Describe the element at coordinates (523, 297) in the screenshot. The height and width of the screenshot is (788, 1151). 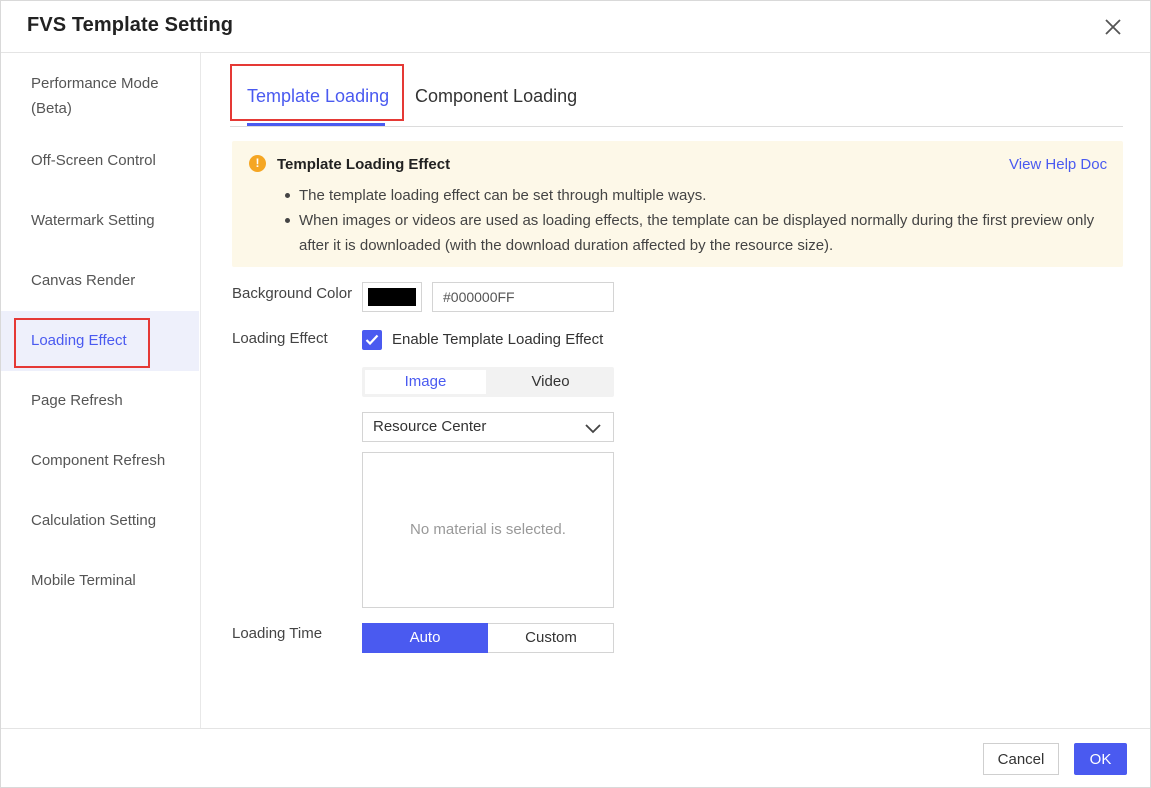
I see `color-hex-input` at that location.